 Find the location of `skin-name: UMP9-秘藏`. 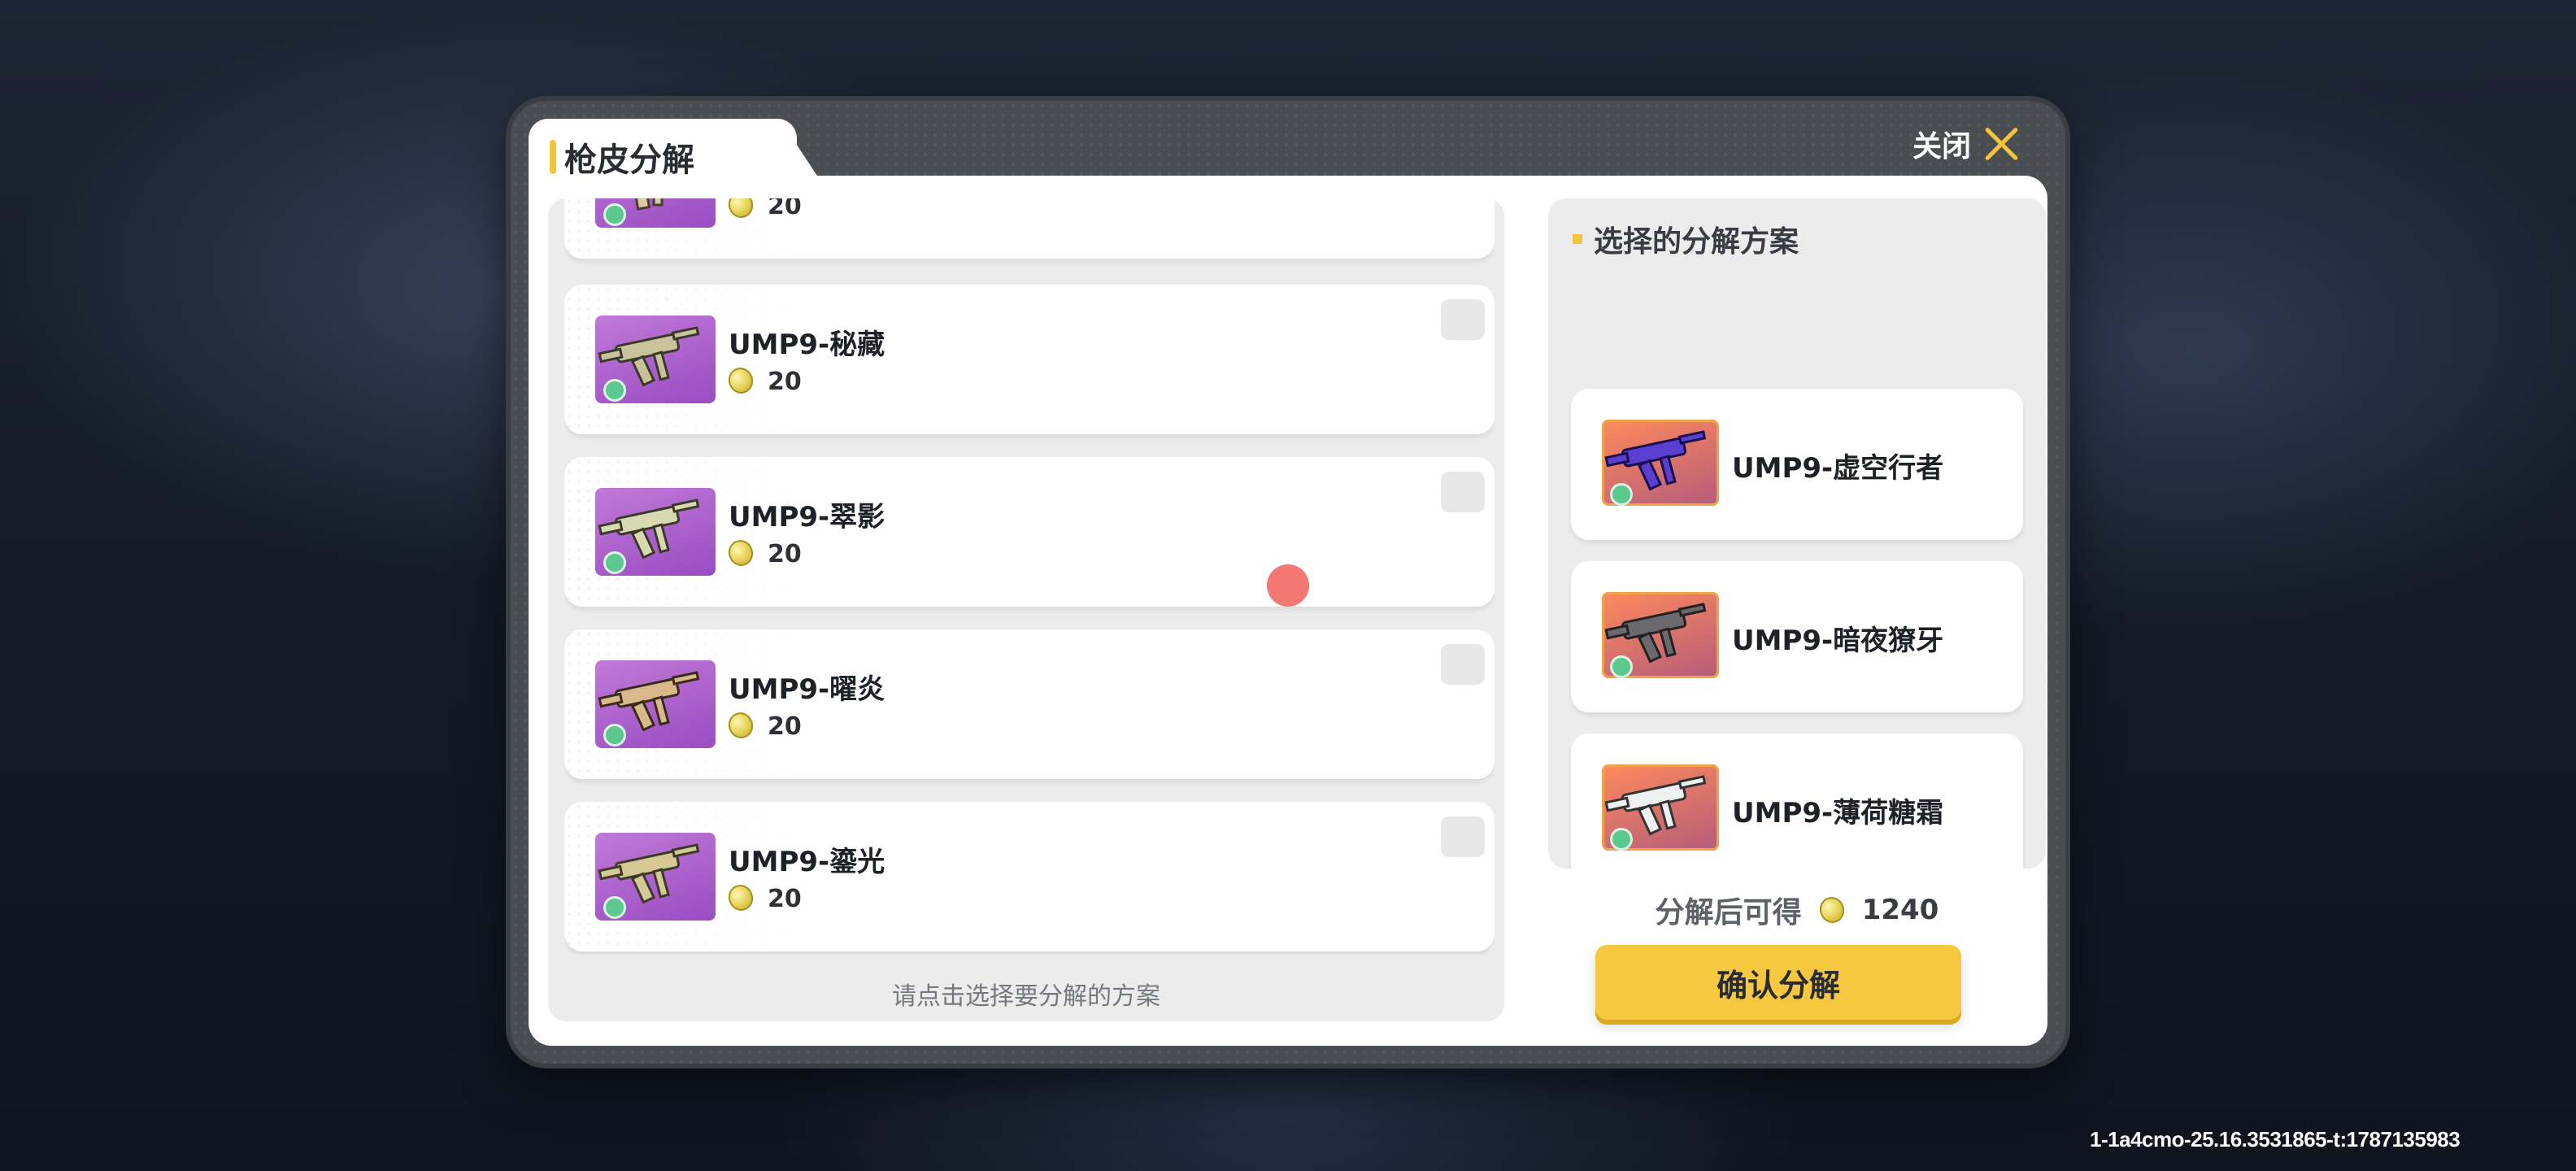

skin-name: UMP9-秘藏 is located at coordinates (808, 345).